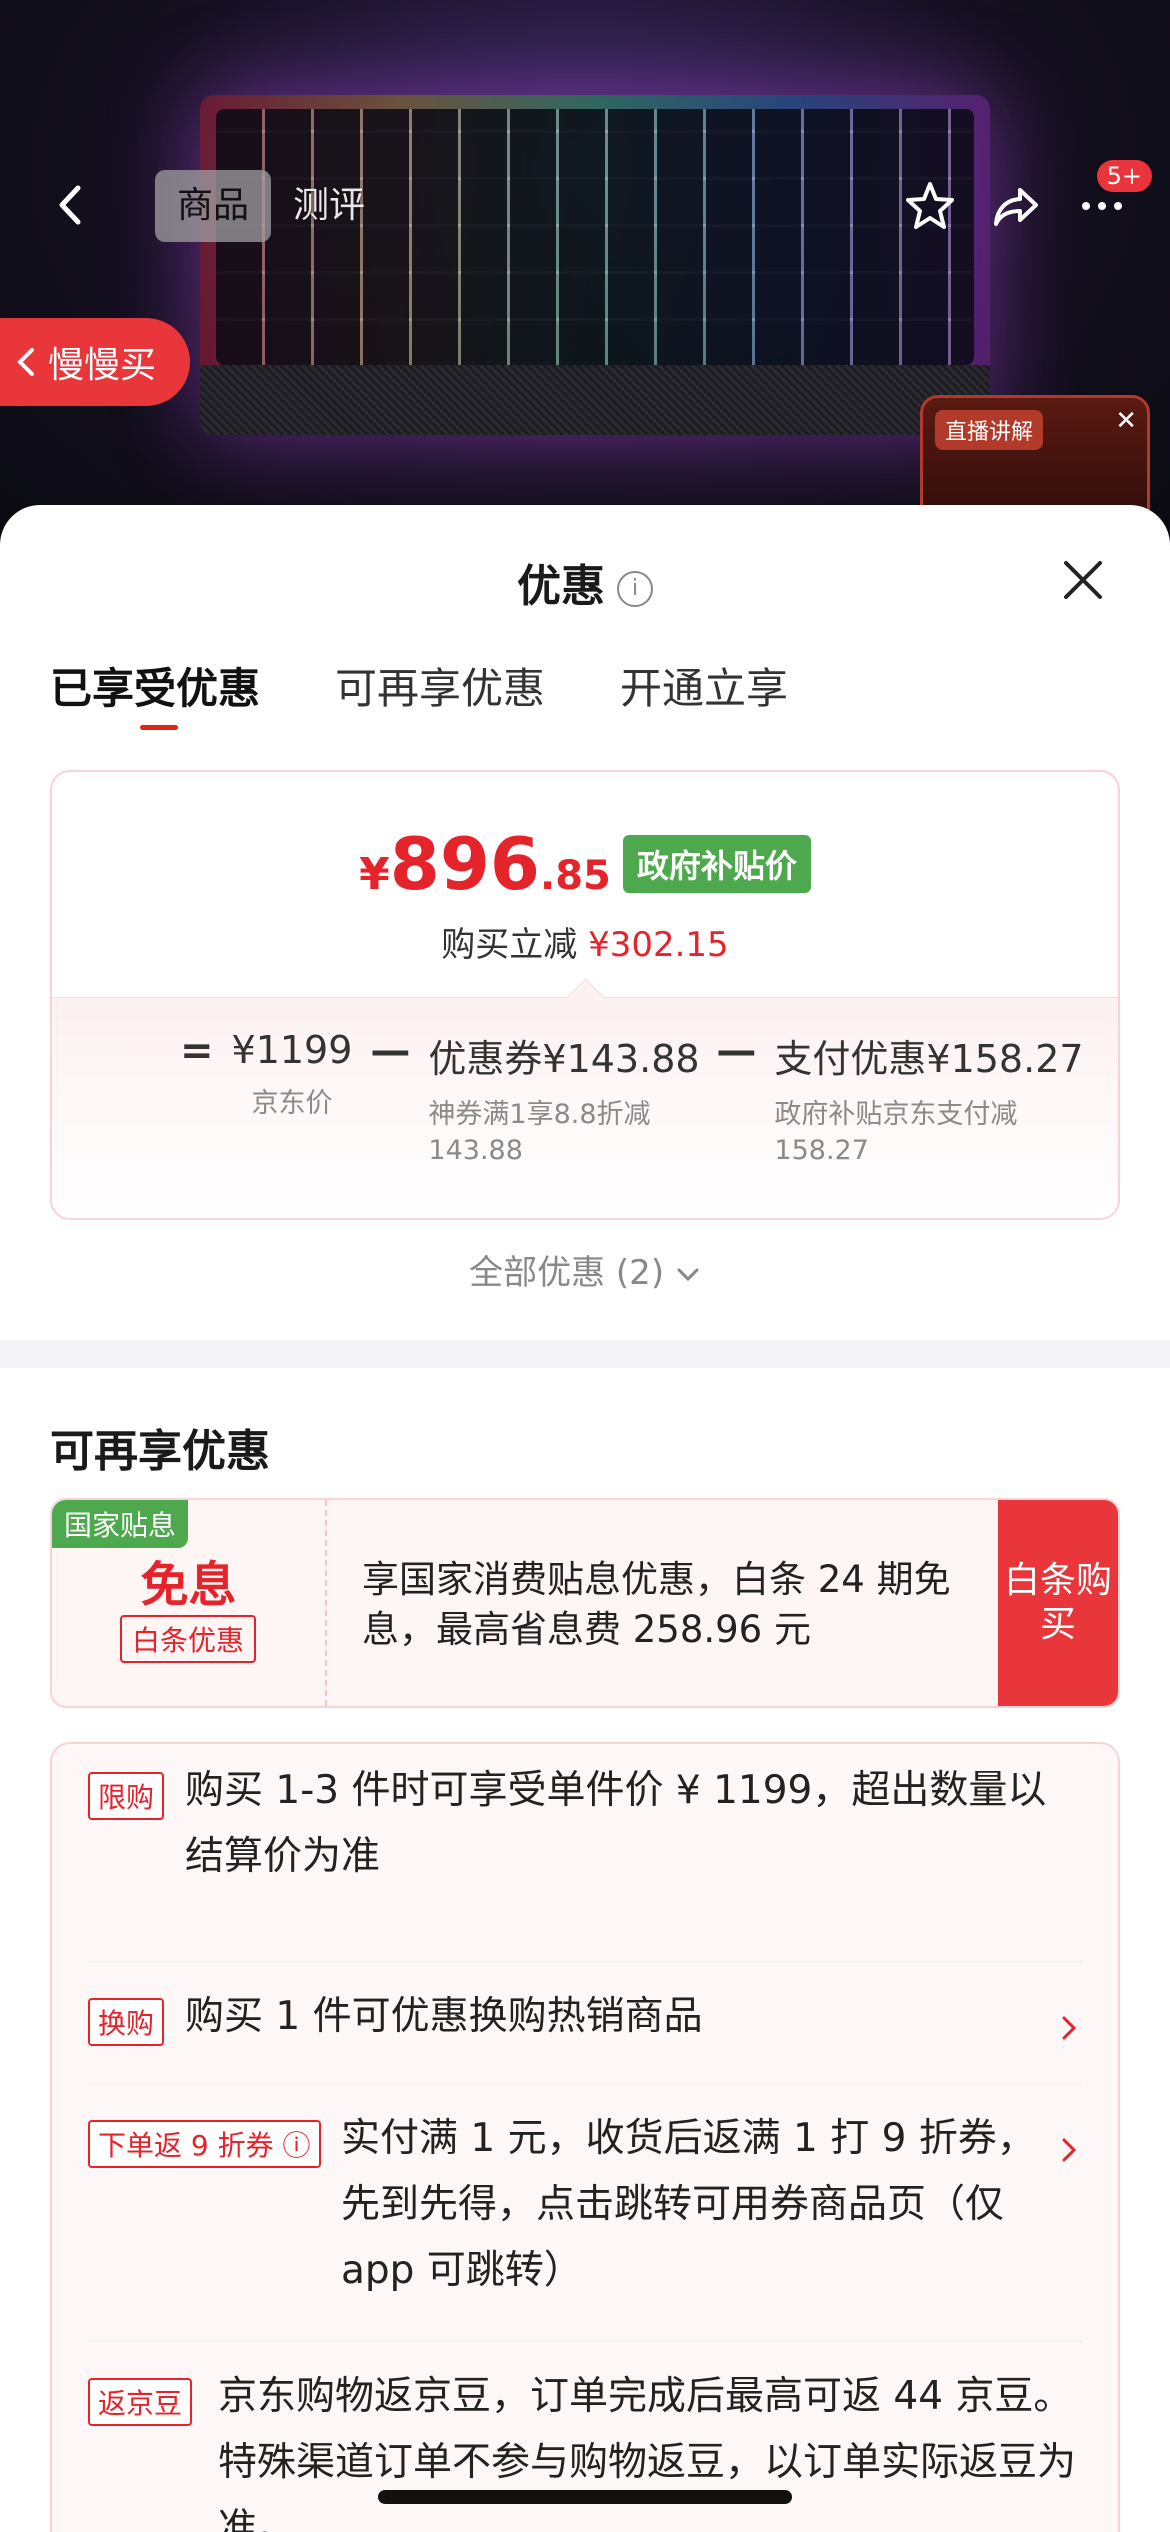 The height and width of the screenshot is (2532, 1170). Describe the element at coordinates (585, 2497) in the screenshot. I see `home-indicator` at that location.